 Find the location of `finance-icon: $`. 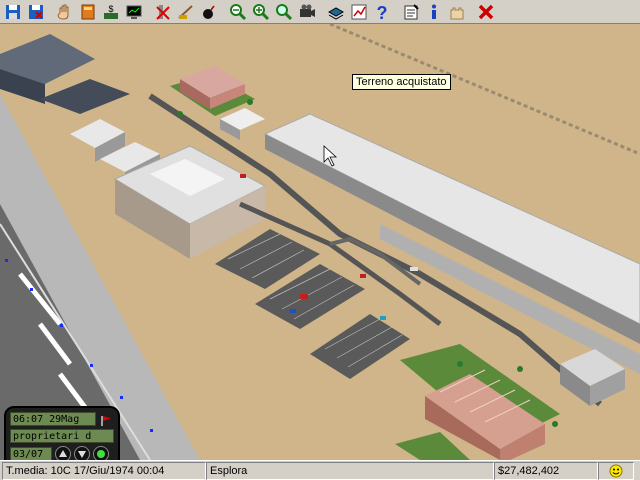

finance-icon: $ is located at coordinates (111, 12).